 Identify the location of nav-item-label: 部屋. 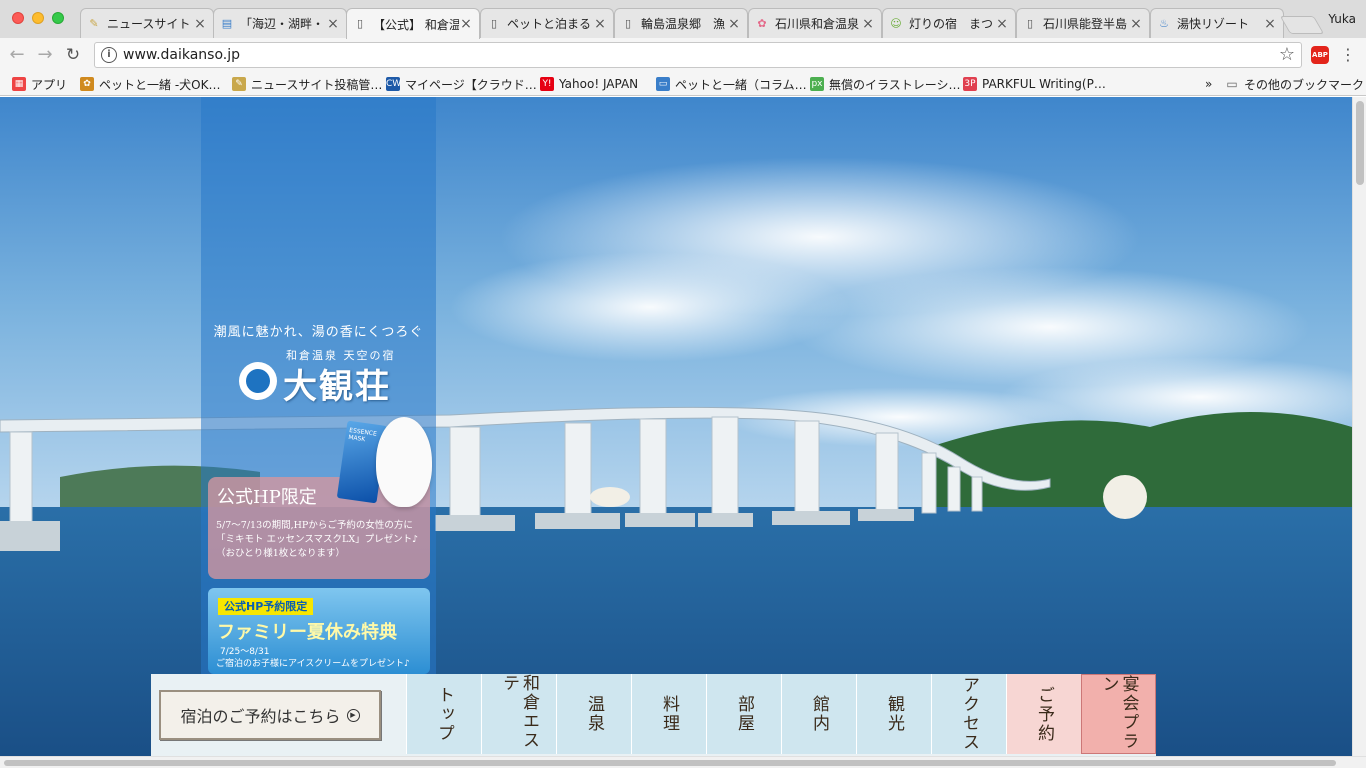
(744, 714).